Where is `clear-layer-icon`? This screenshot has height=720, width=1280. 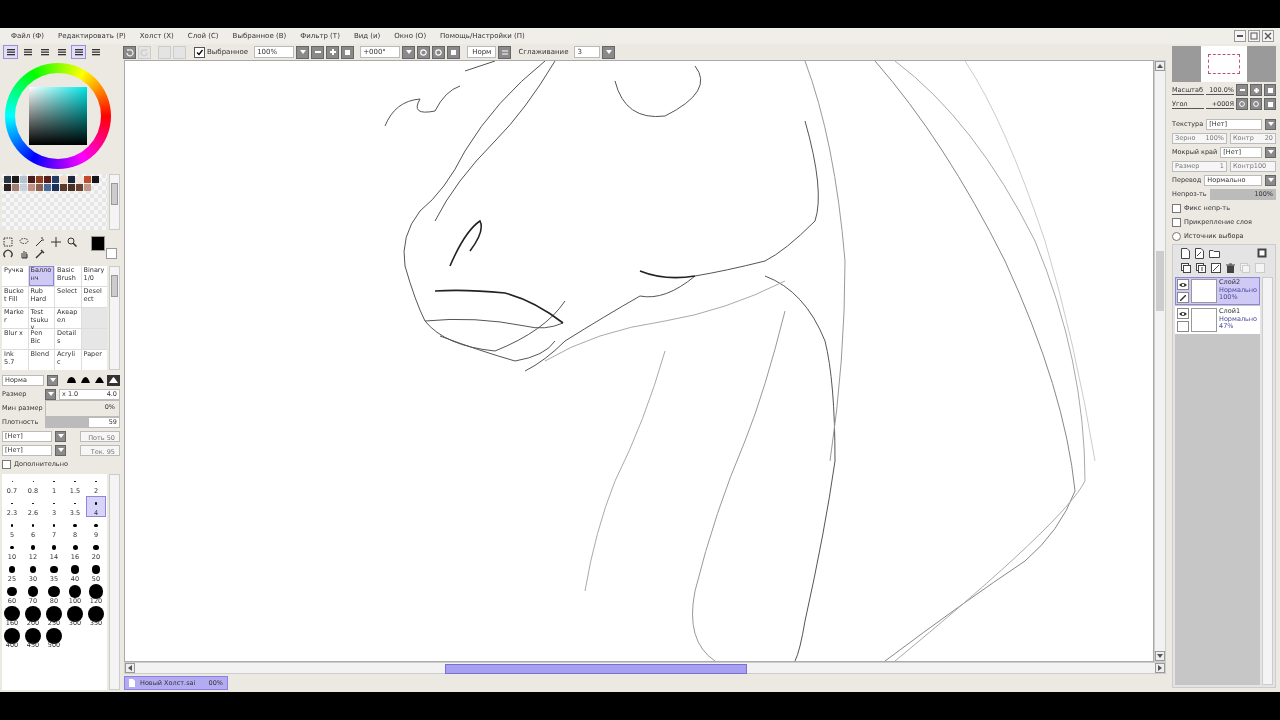 clear-layer-icon is located at coordinates (1216, 268).